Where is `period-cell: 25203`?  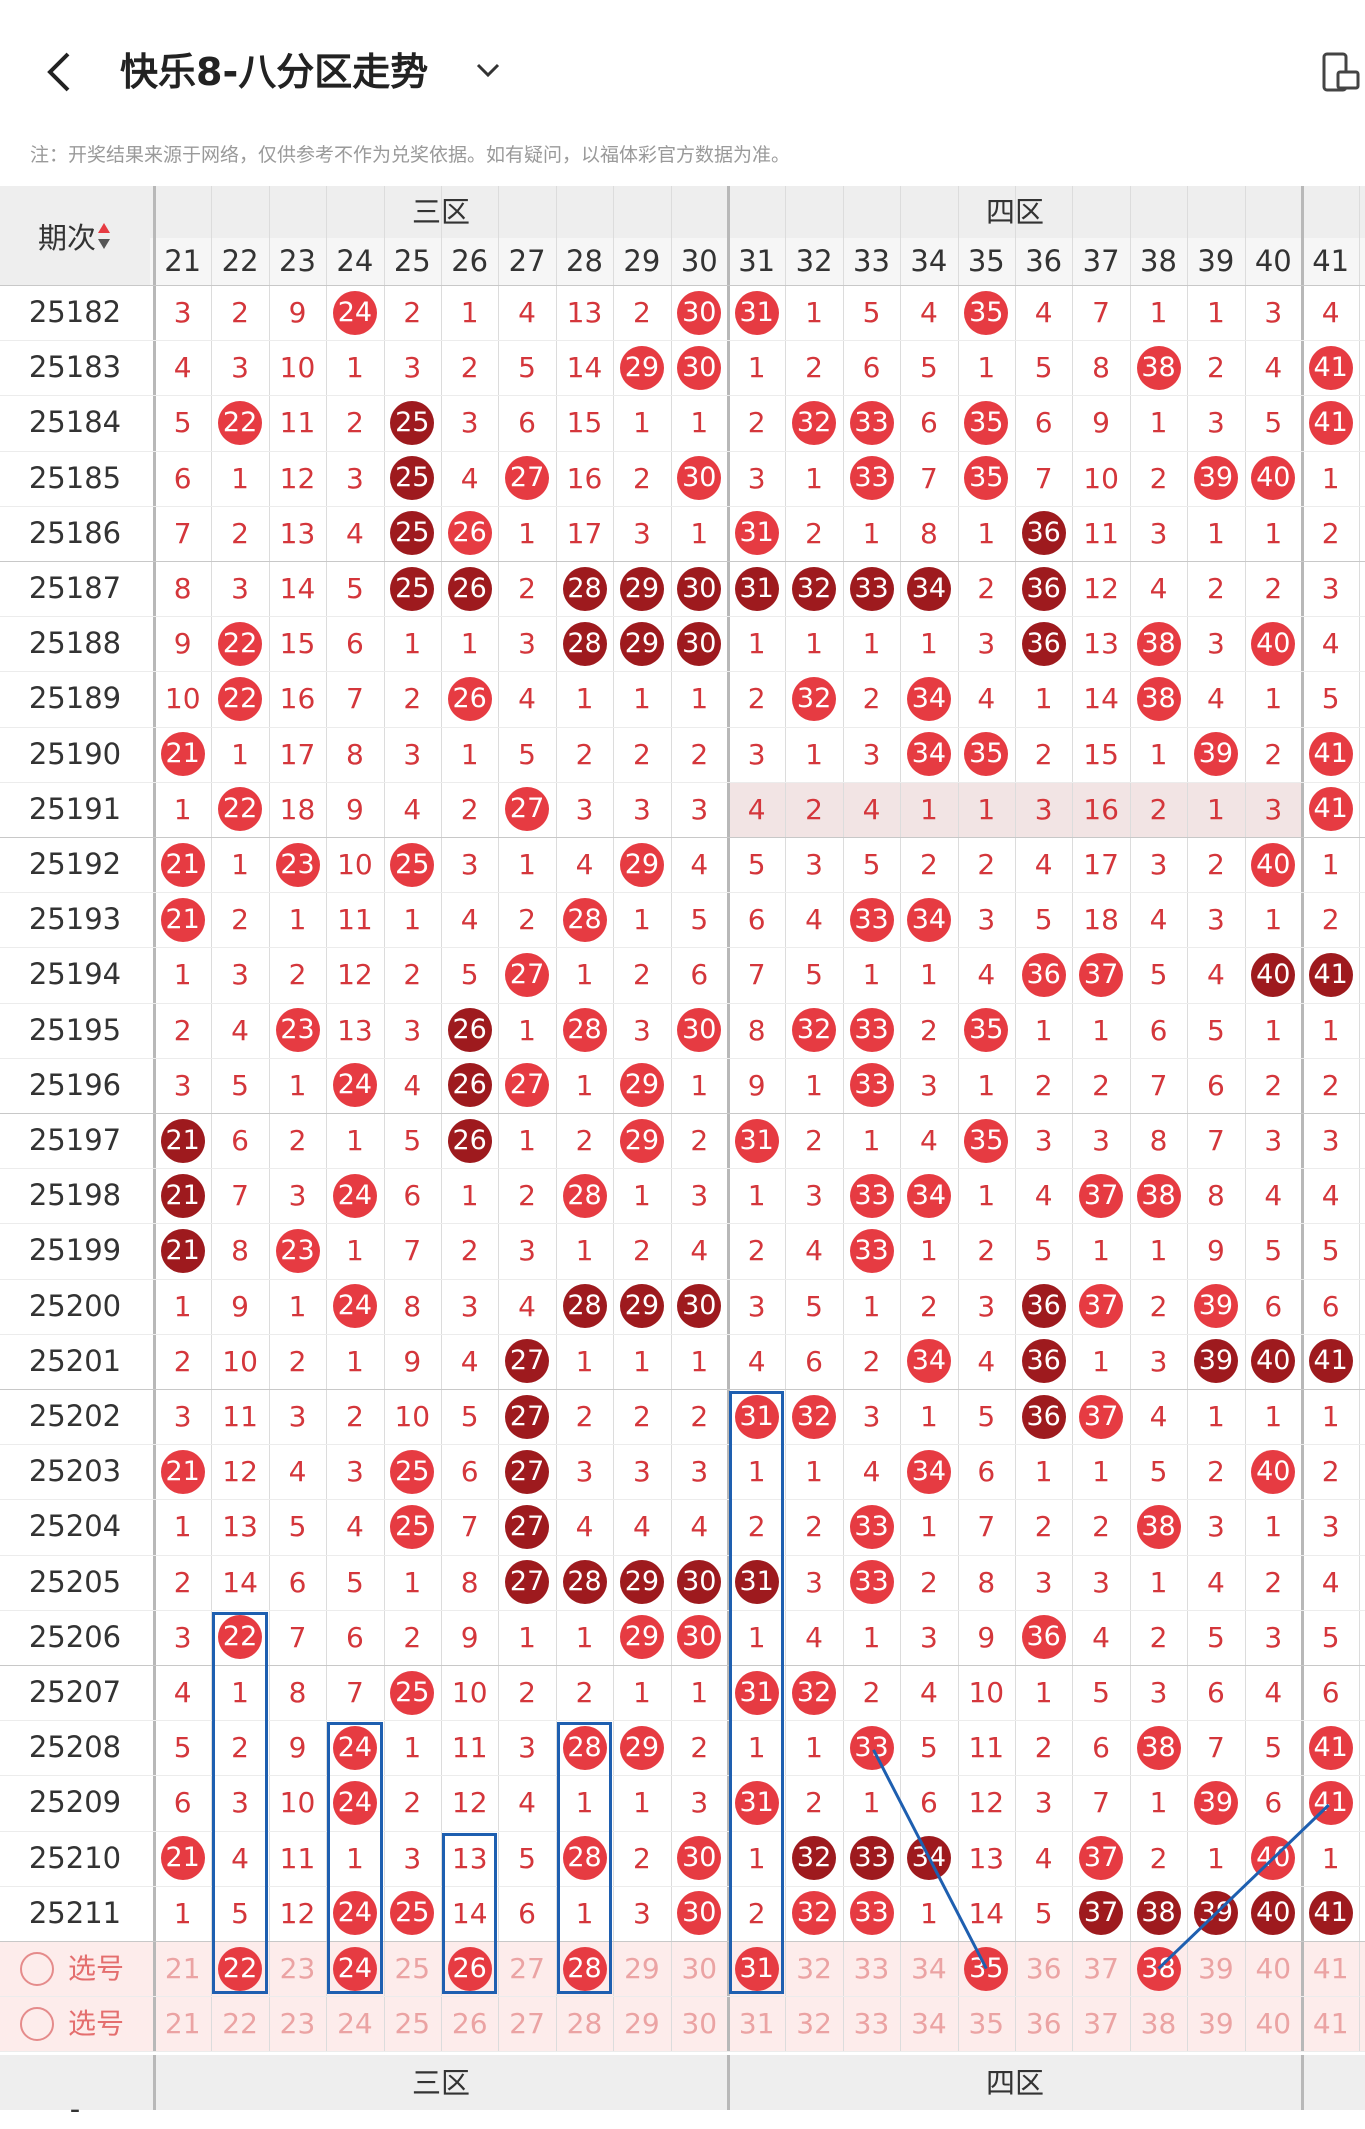 period-cell: 25203 is located at coordinates (75, 1471).